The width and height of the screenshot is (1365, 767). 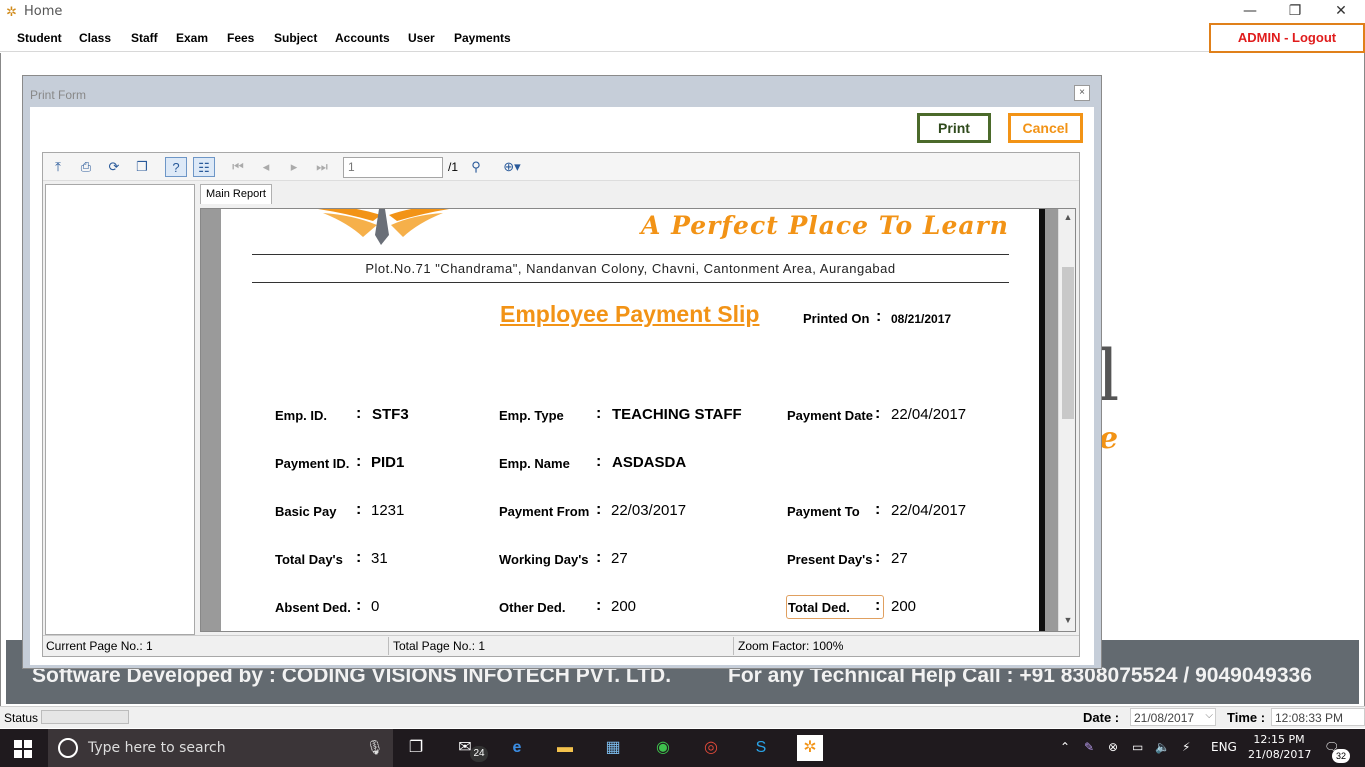 What do you see at coordinates (1067, 217) in the screenshot?
I see `scroll-up-icon: ▲` at bounding box center [1067, 217].